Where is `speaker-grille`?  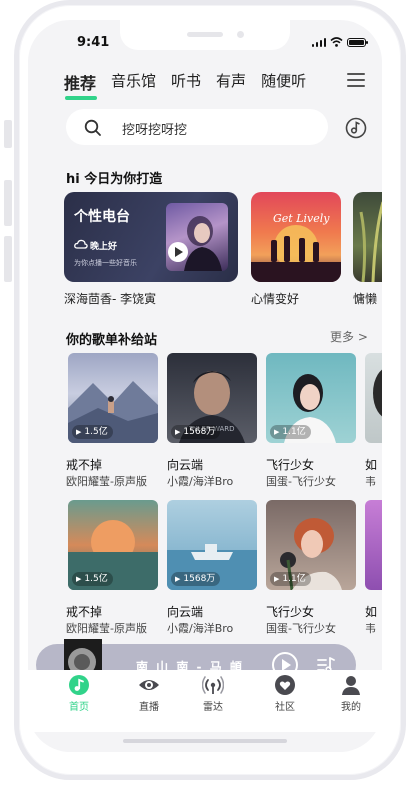 speaker-grille is located at coordinates (205, 34).